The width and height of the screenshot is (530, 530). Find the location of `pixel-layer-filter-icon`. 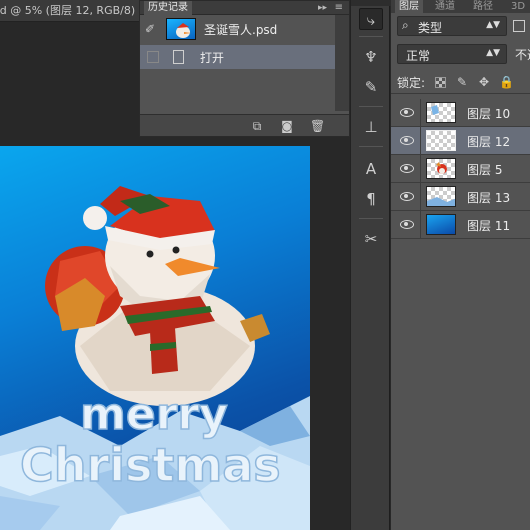

pixel-layer-filter-icon is located at coordinates (519, 26).